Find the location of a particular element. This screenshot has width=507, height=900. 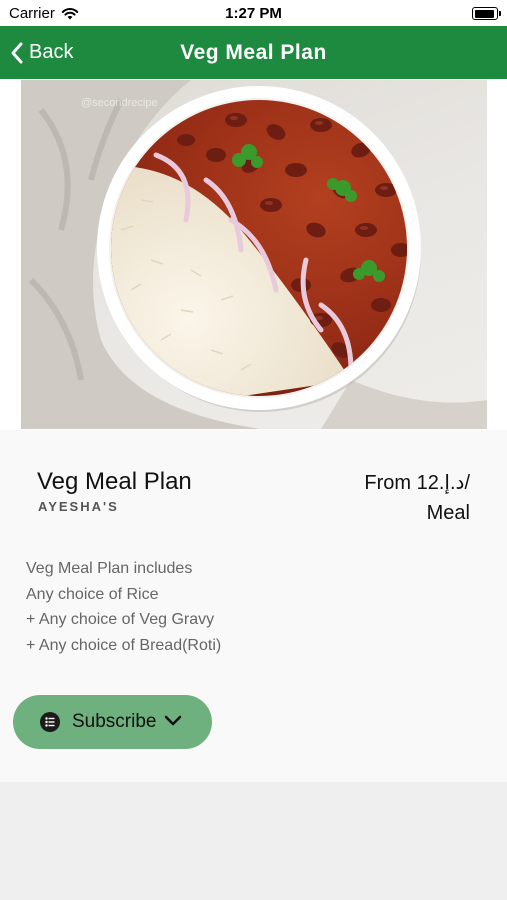

subscribe-label: Subscribe is located at coordinates (114, 721).